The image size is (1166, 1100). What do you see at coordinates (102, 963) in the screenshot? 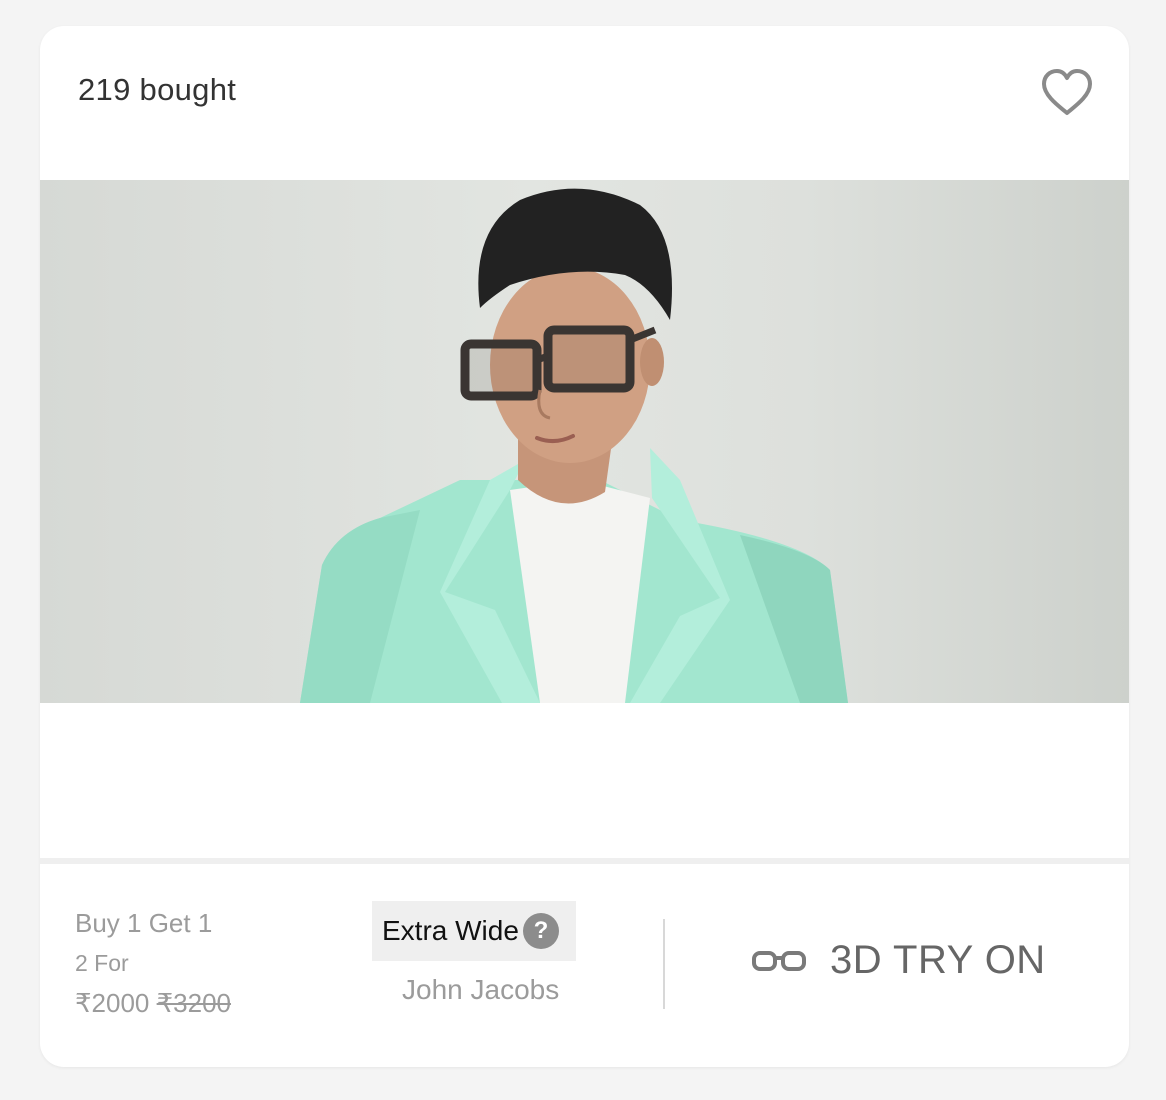
I see `offer-line-2: 2 For` at bounding box center [102, 963].